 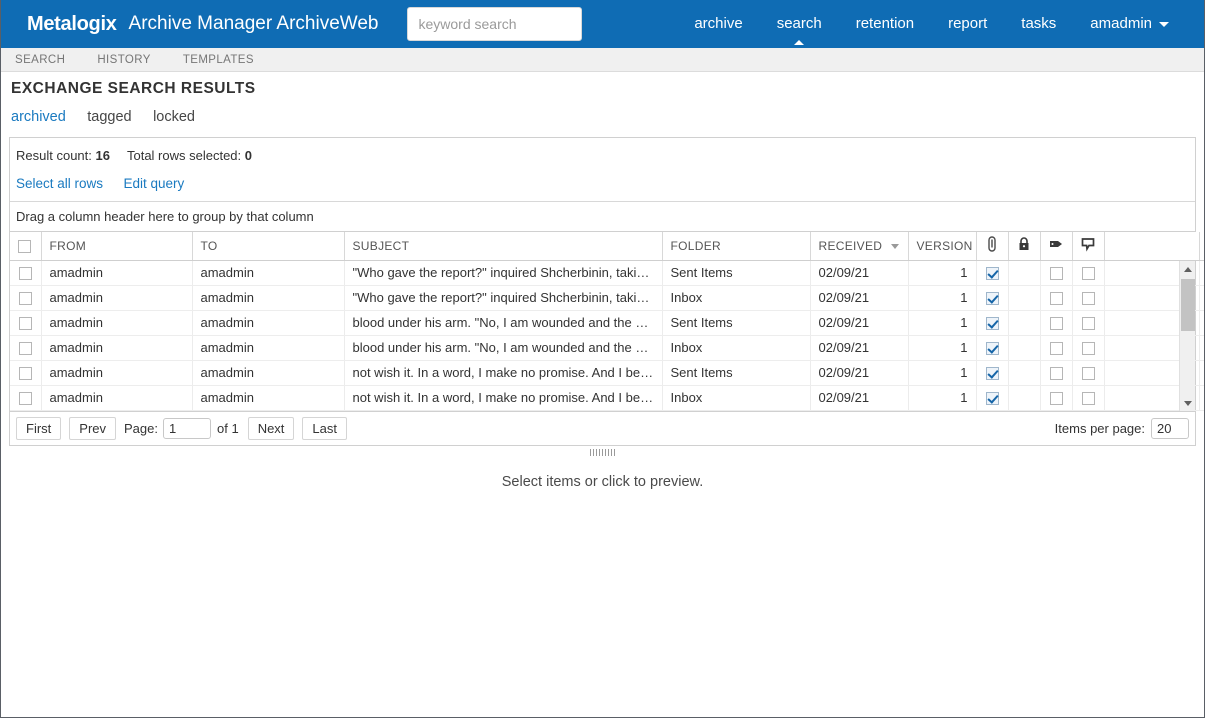 What do you see at coordinates (1170, 428) in the screenshot?
I see `items-per-page-input` at bounding box center [1170, 428].